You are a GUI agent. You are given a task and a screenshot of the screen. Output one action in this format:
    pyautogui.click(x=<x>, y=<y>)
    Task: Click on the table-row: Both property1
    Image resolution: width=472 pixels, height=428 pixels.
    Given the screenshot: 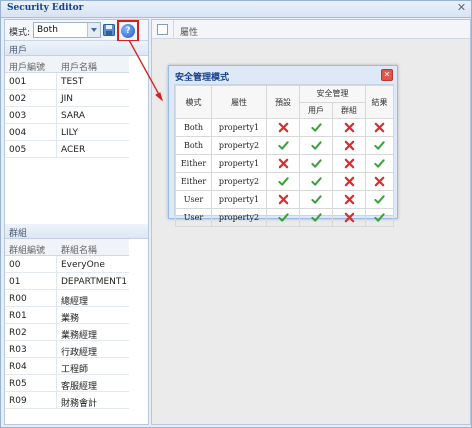 What is the action you would take?
    pyautogui.click(x=284, y=127)
    